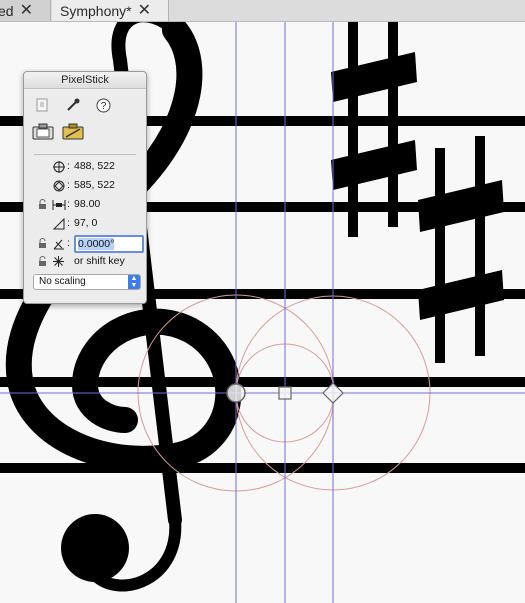 This screenshot has height=603, width=525. What do you see at coordinates (73, 106) in the screenshot?
I see `eyedropper-icon` at bounding box center [73, 106].